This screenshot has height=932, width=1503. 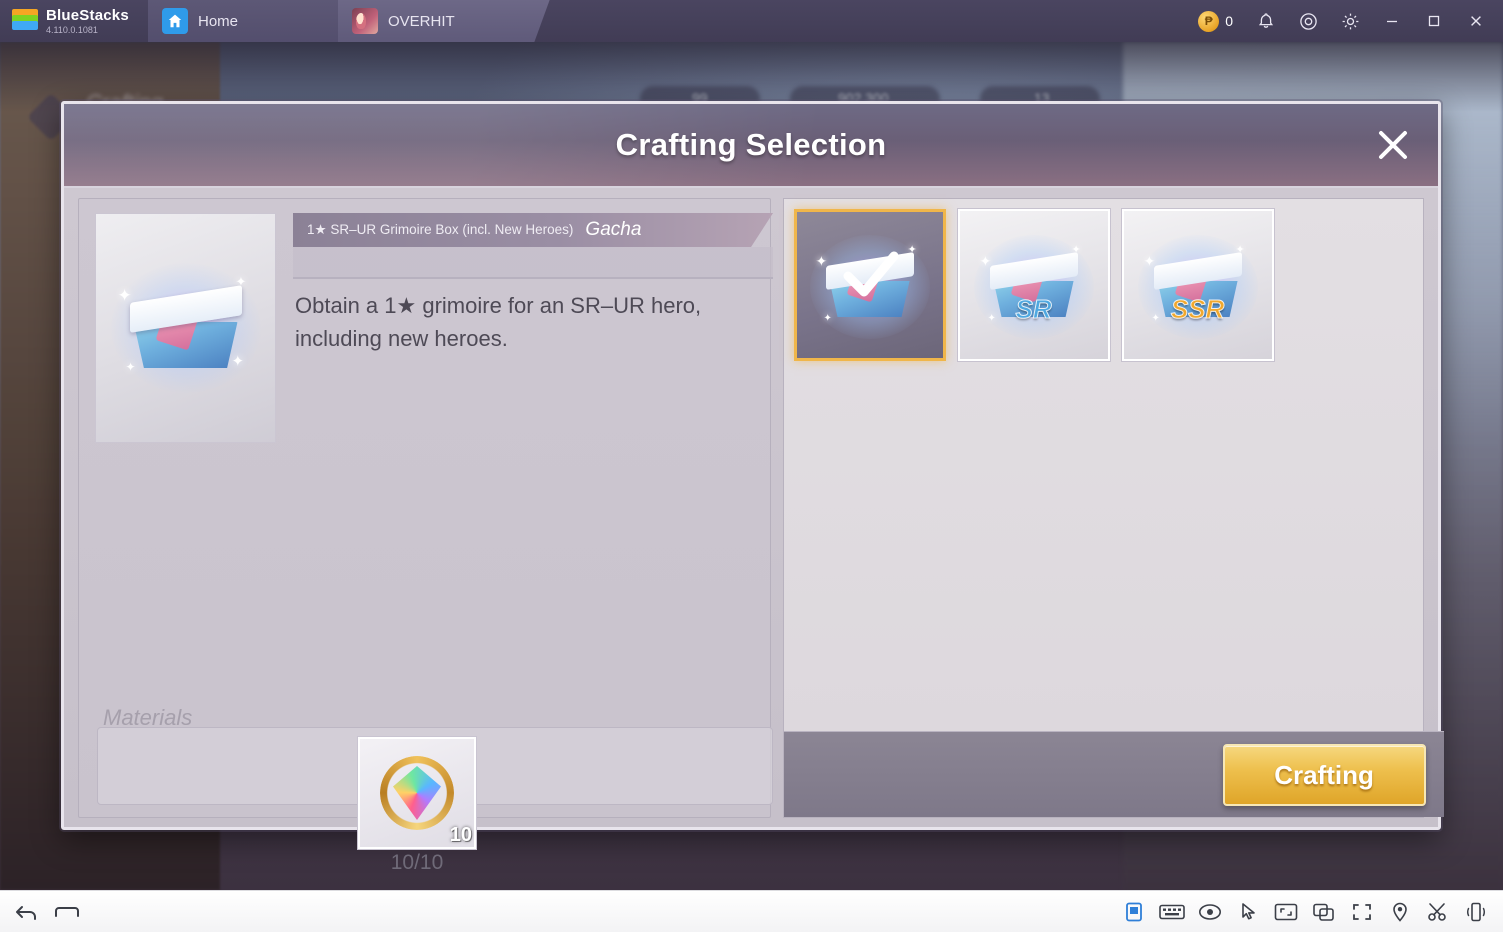 I want to click on coin-value: 0, so click(x=1229, y=21).